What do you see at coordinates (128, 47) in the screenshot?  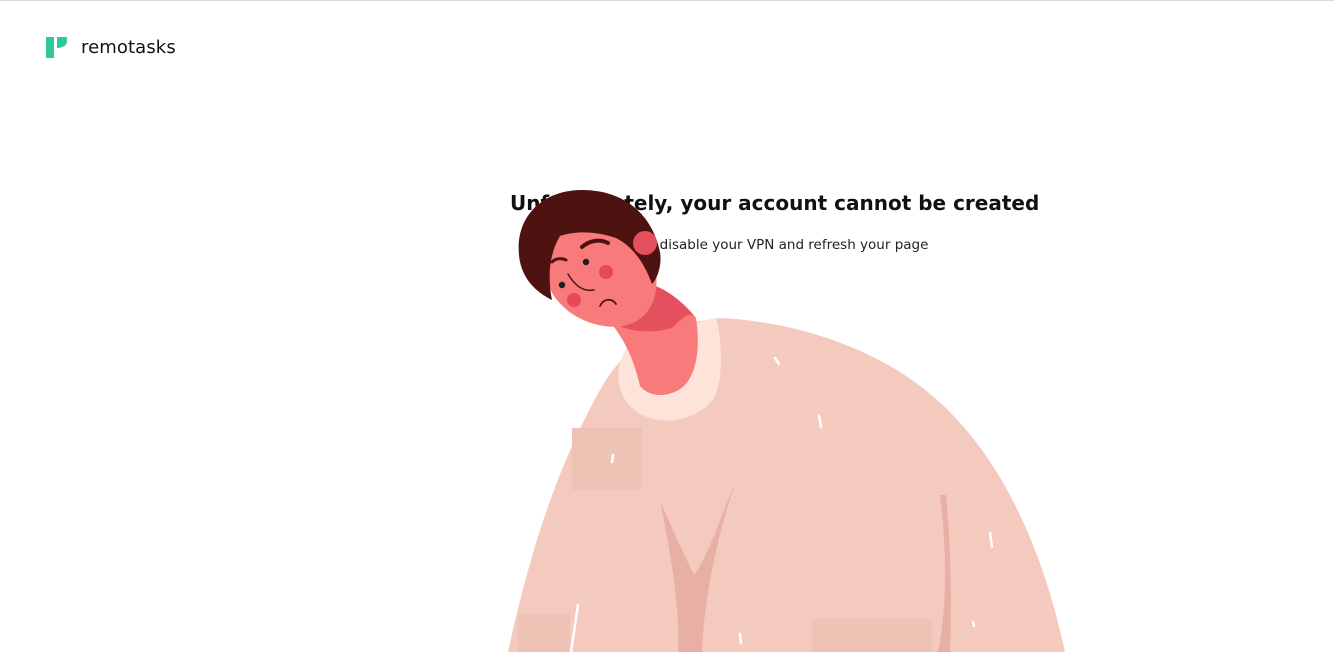 I see `brand-name: remotasks` at bounding box center [128, 47].